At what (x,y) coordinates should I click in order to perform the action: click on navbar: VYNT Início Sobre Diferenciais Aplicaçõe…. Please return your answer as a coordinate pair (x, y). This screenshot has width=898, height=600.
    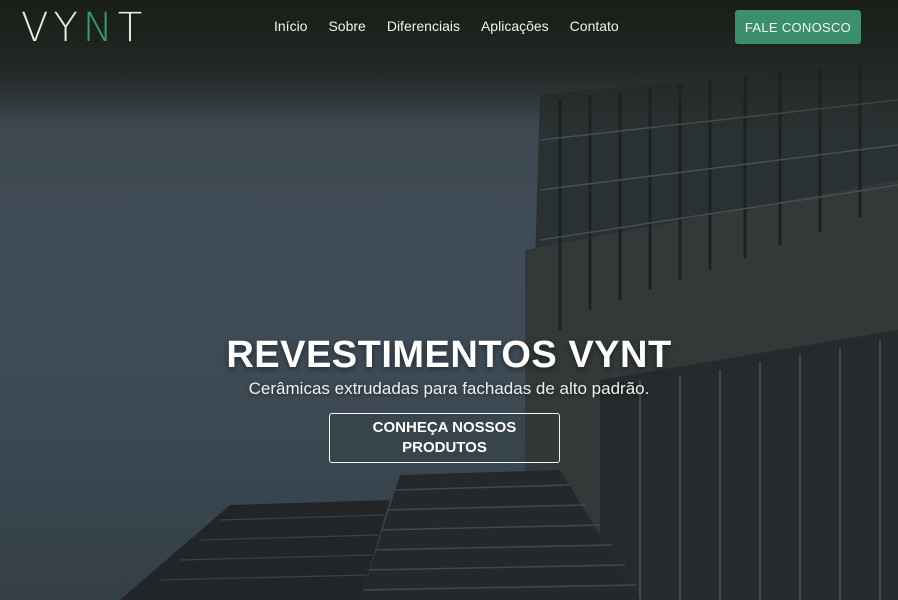
    Looking at the image, I should click on (449, 28).